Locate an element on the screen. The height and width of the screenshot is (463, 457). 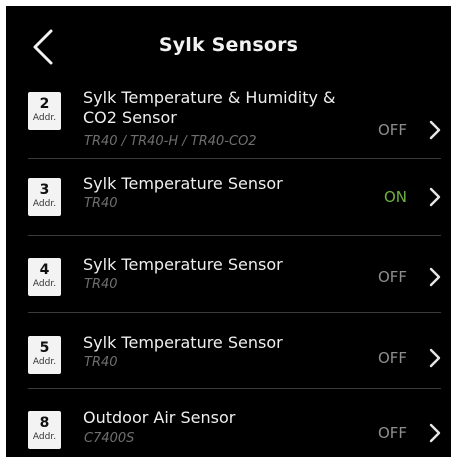
address-badge: 4 Addr. is located at coordinates (44, 277).